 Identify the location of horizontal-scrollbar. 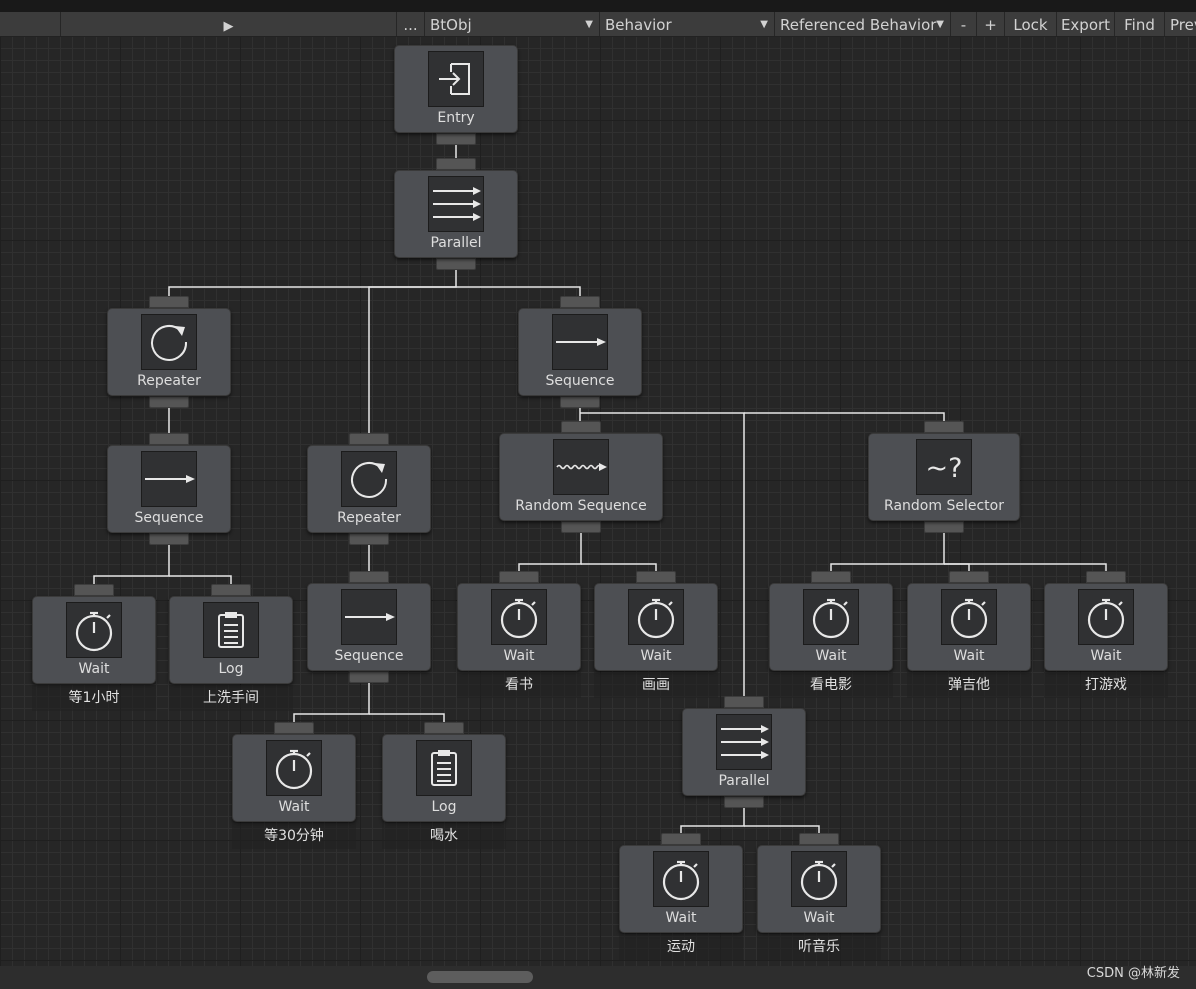
(598, 977).